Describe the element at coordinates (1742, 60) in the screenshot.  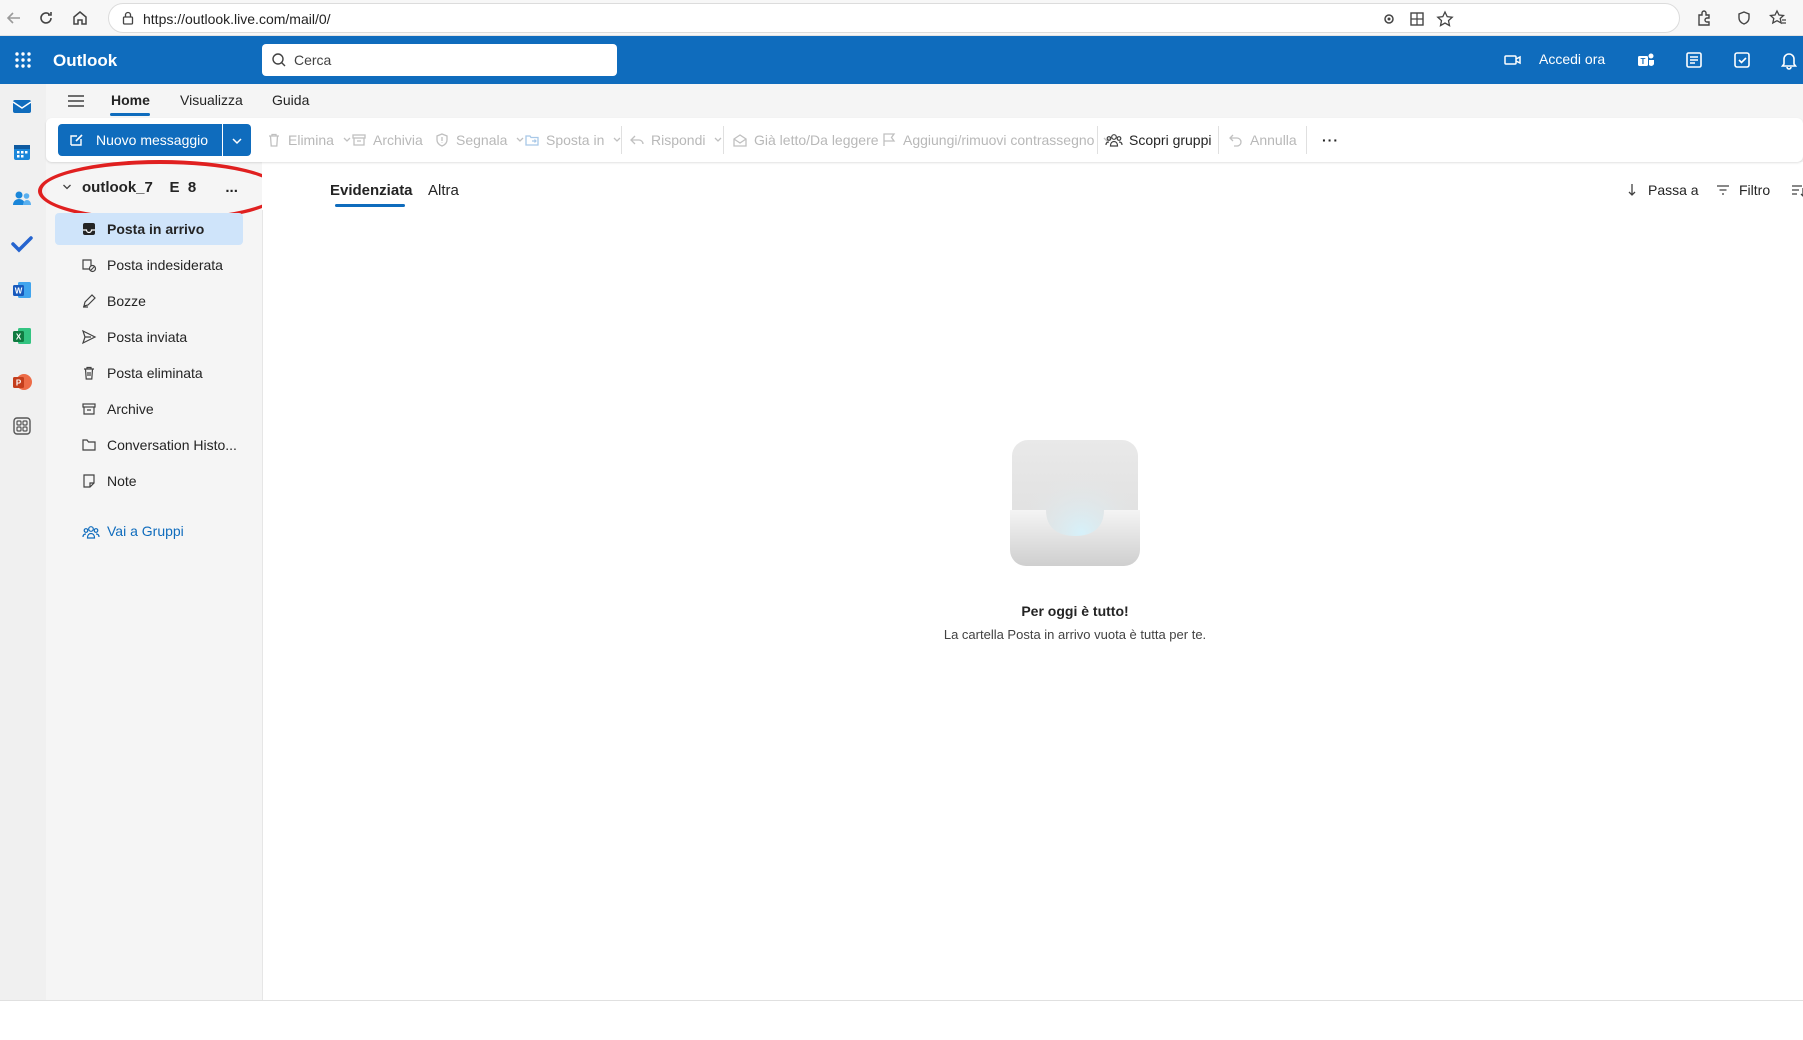
I see `my-day-icon` at that location.